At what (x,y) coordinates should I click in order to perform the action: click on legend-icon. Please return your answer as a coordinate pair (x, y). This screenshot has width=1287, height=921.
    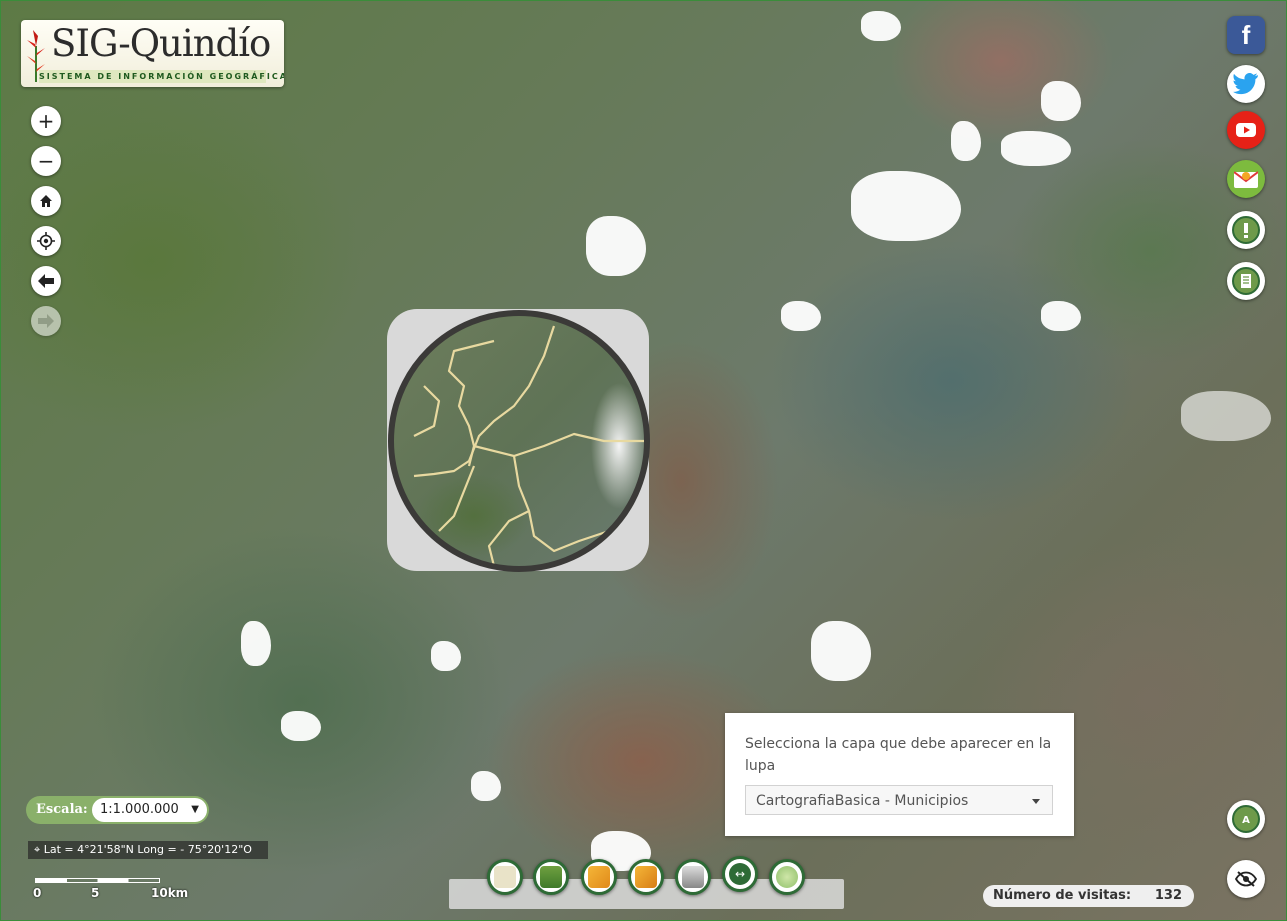
    Looking at the image, I should click on (505, 877).